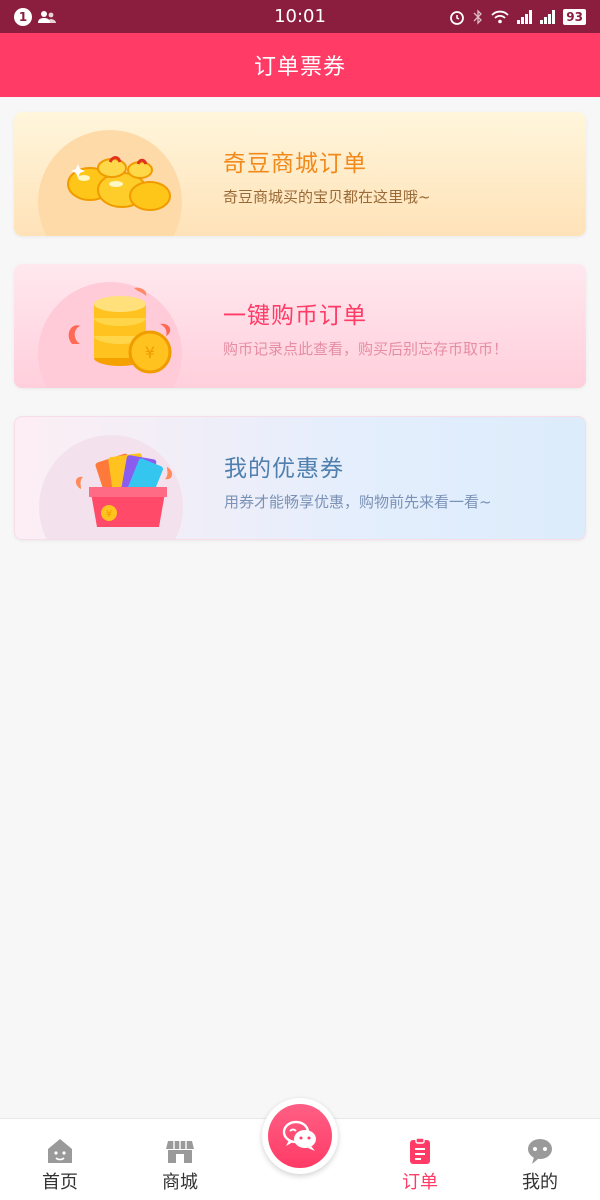 This screenshot has height=1200, width=600. Describe the element at coordinates (60, 1165) in the screenshot. I see `nav-item-home: 首页` at that location.